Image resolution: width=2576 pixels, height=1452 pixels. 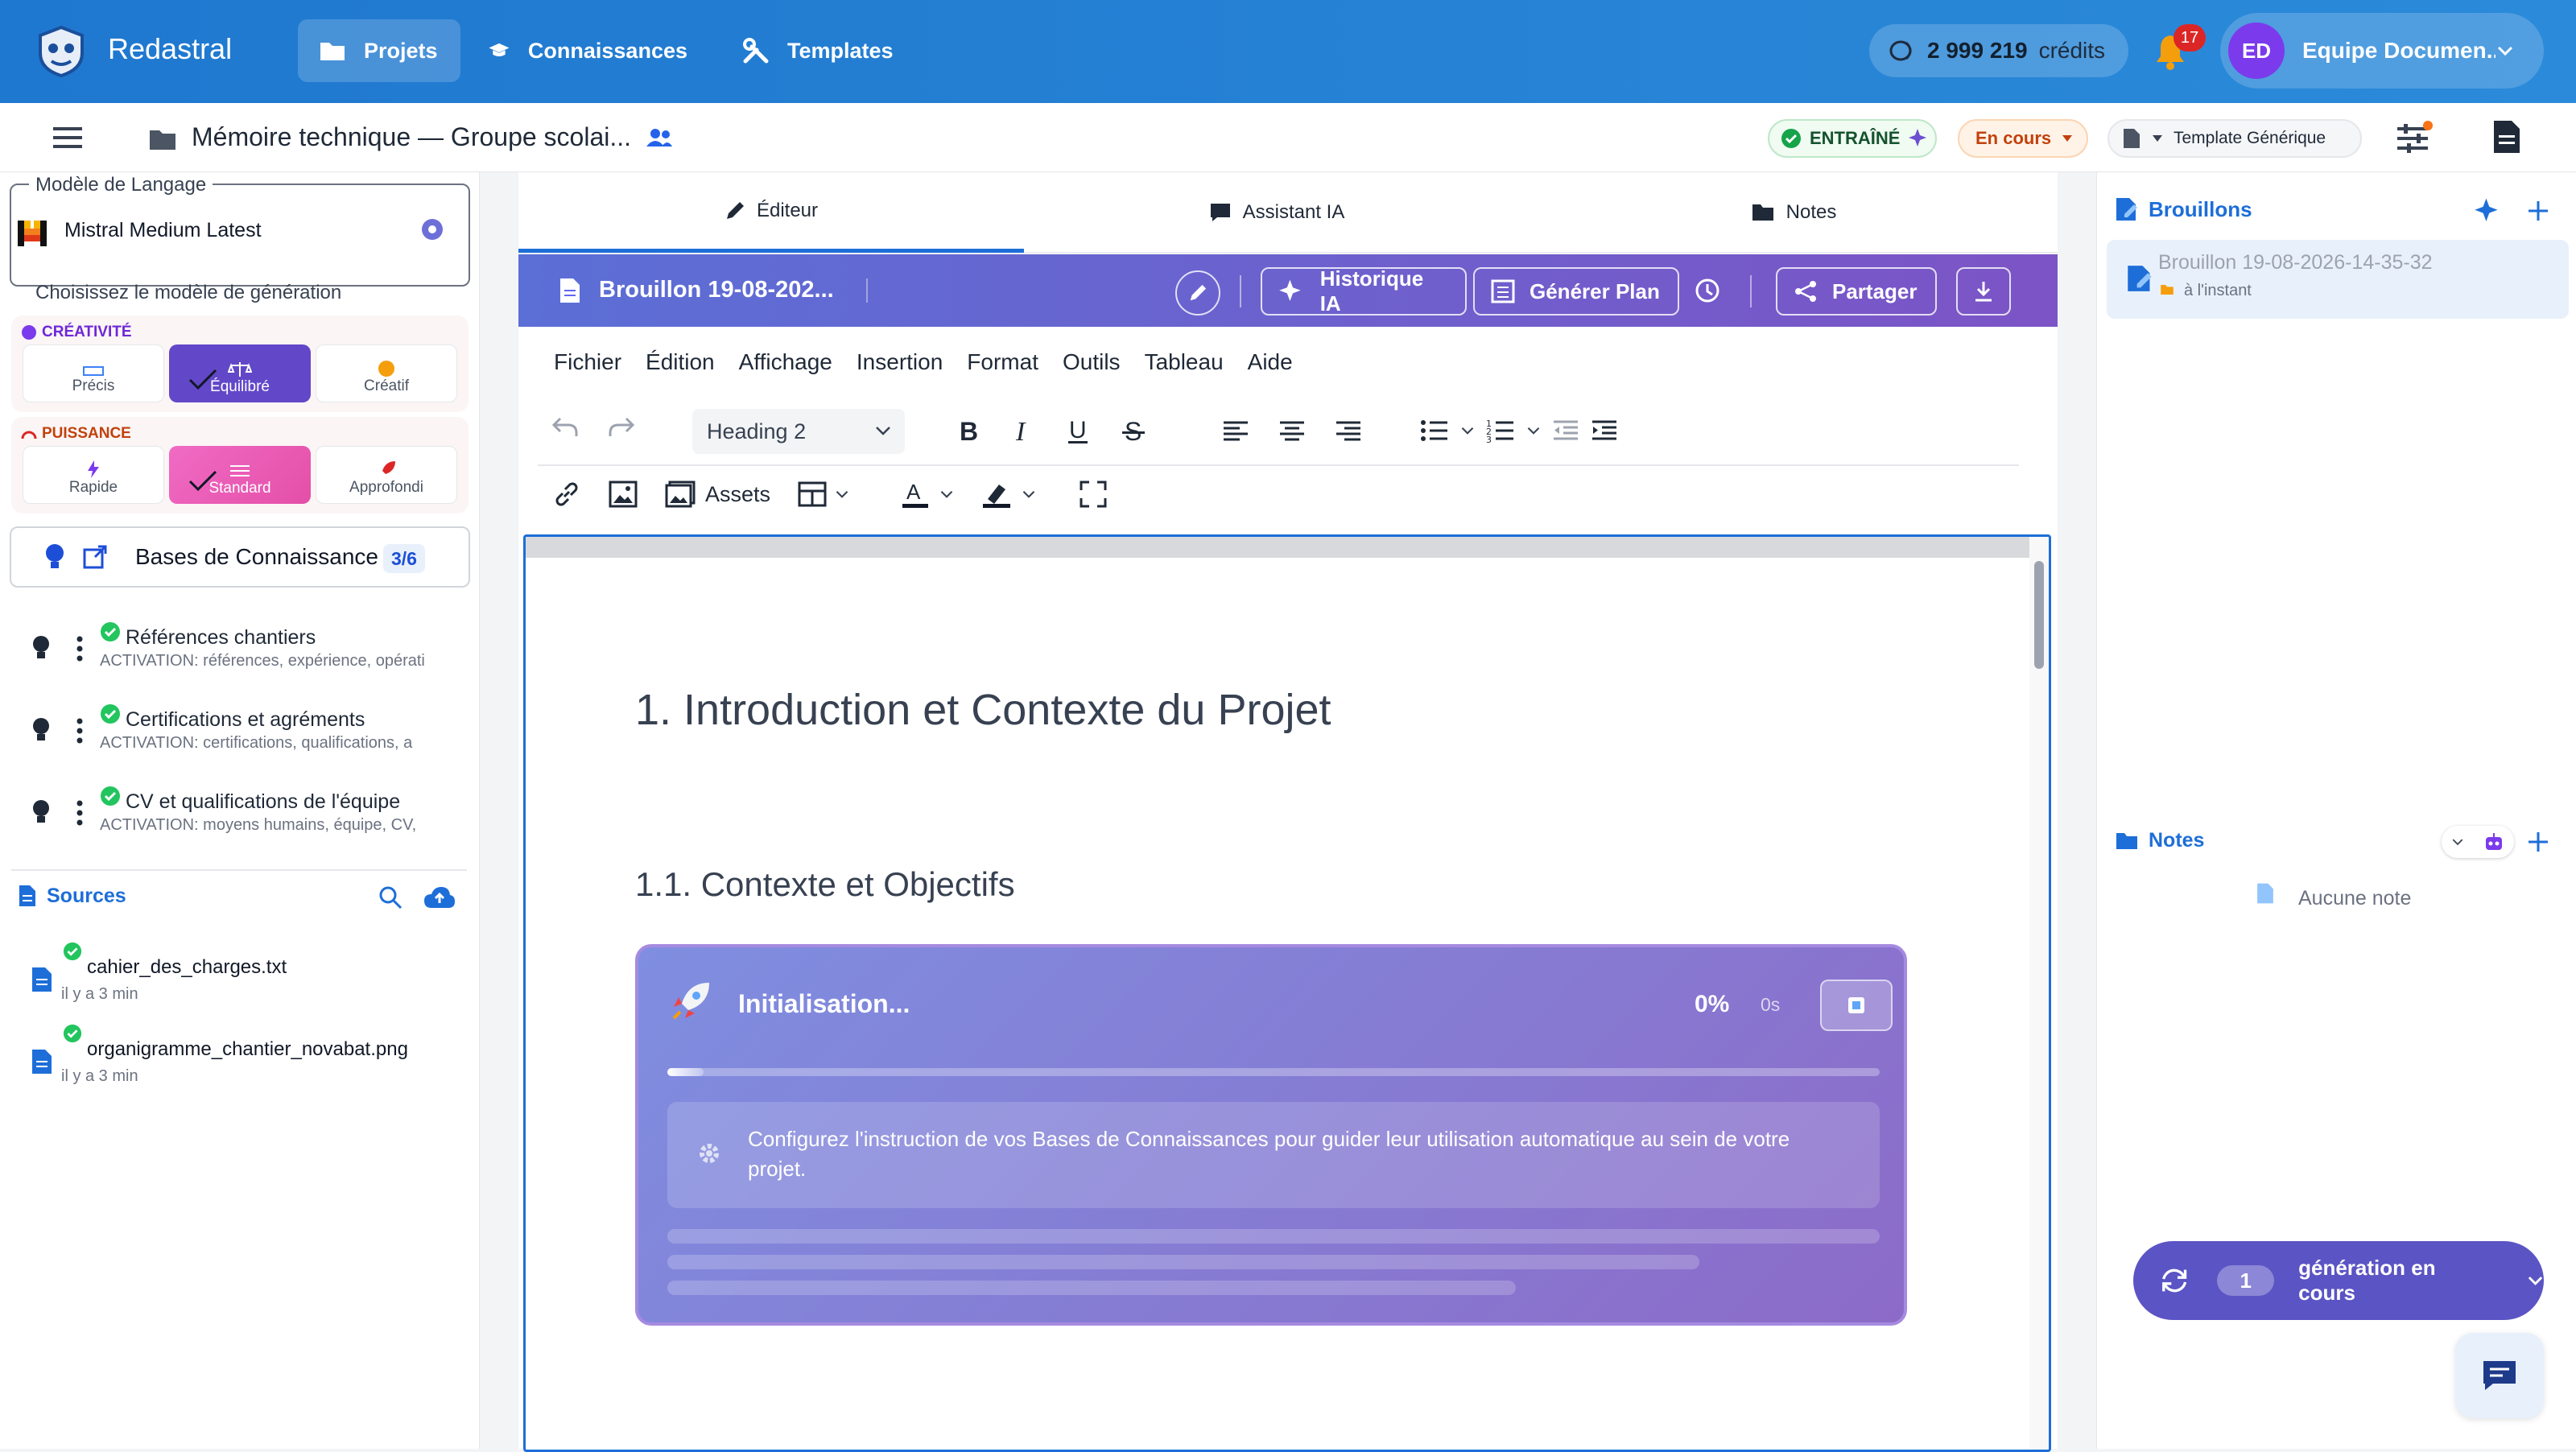 I want to click on bold-icon: B, so click(x=968, y=431).